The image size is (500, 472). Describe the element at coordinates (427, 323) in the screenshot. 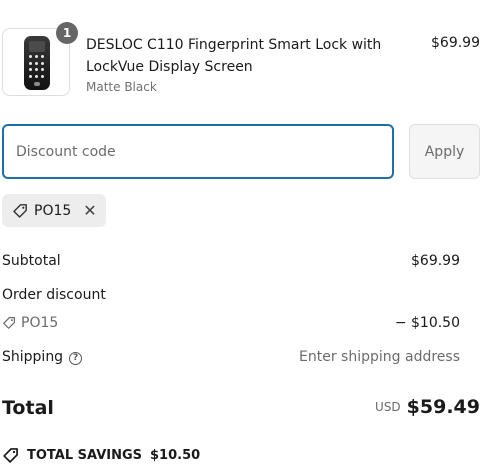

I see `discount-value: − $10.50` at that location.